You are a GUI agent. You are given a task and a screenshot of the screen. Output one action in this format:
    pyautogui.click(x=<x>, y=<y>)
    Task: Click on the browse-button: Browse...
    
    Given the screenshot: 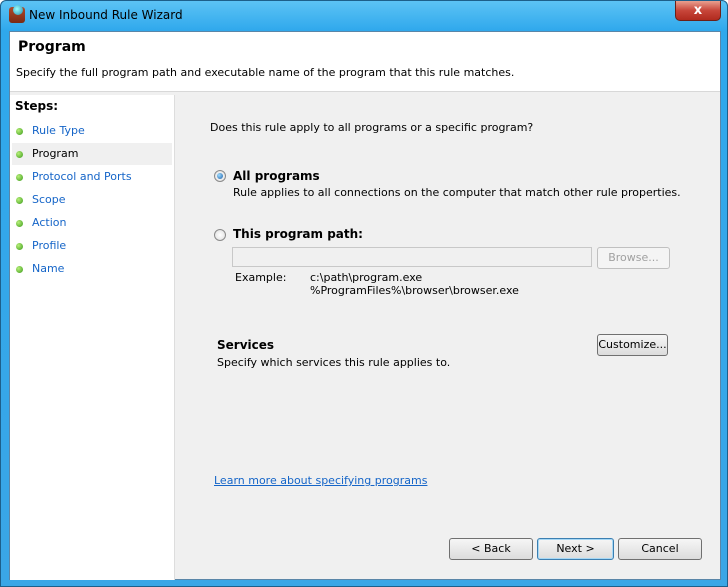 What is the action you would take?
    pyautogui.click(x=633, y=258)
    